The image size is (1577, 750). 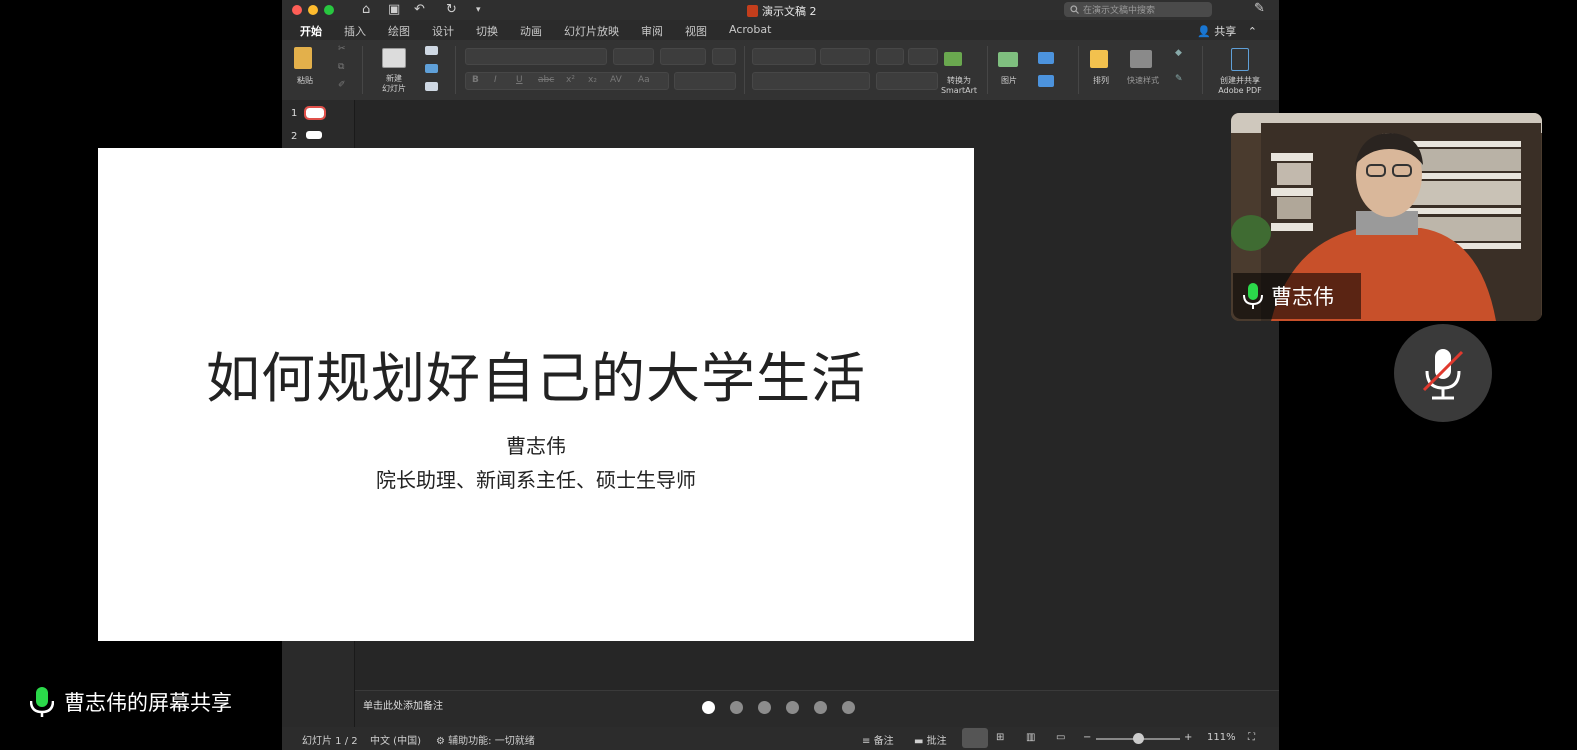 I want to click on format-painter-icon: ✐, so click(x=342, y=85).